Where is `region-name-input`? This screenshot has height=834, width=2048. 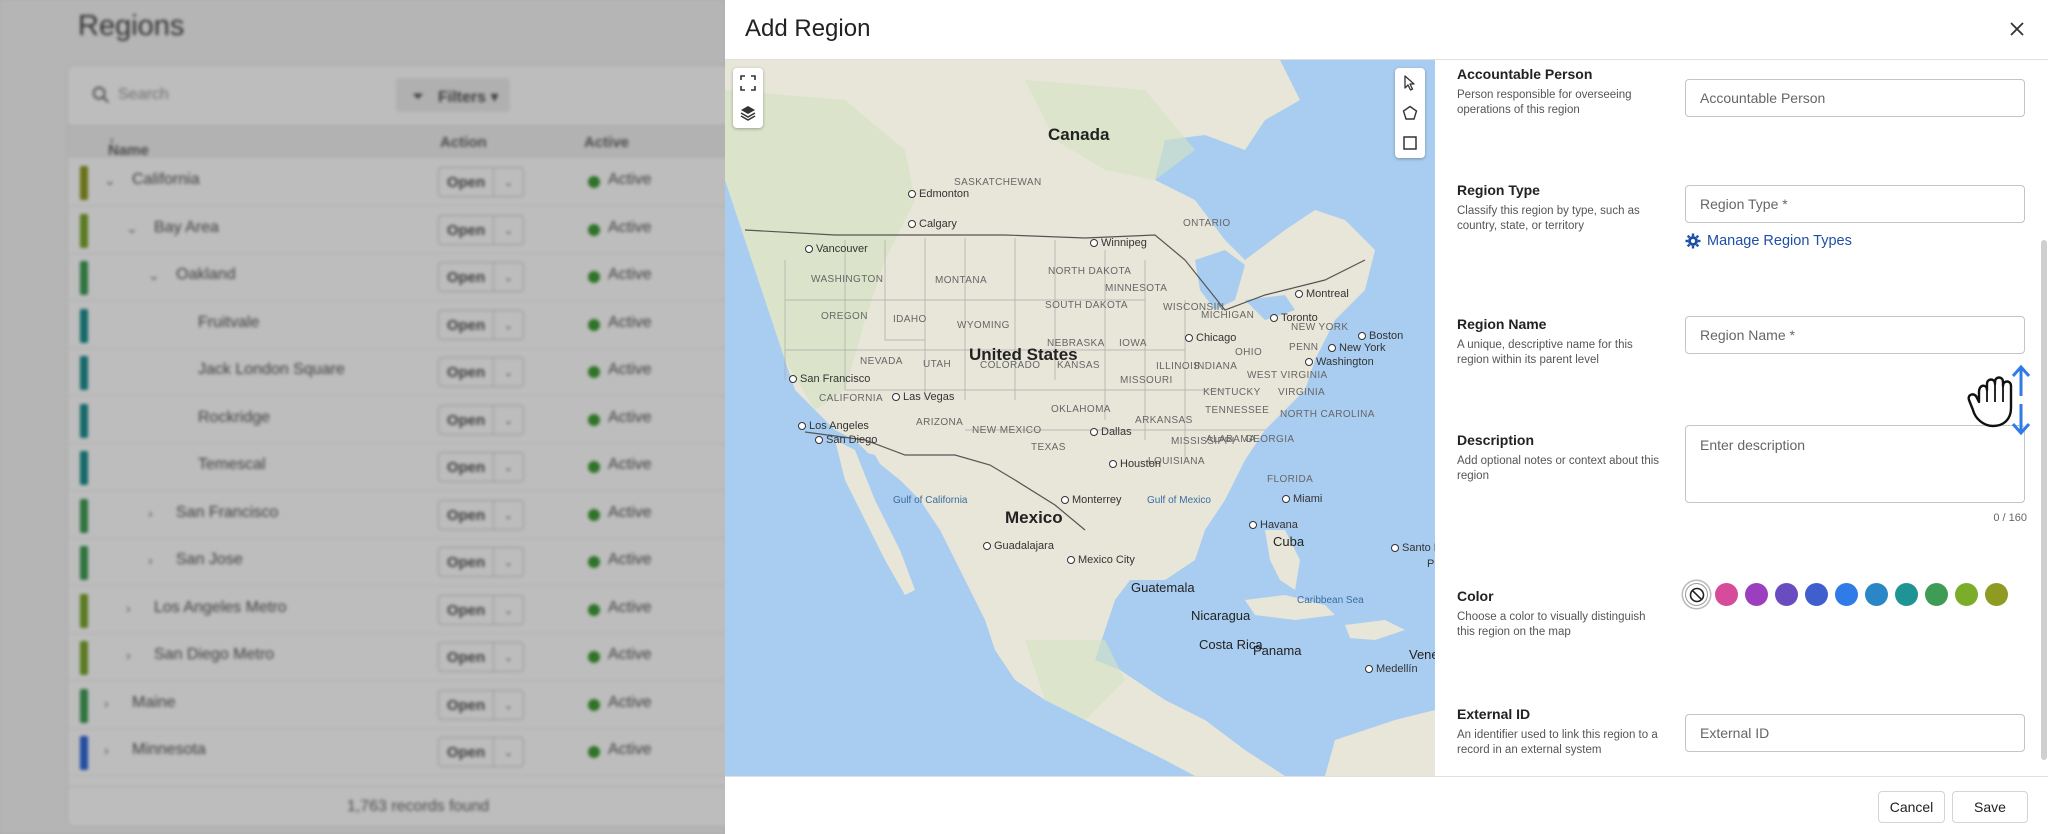
region-name-input is located at coordinates (1855, 335).